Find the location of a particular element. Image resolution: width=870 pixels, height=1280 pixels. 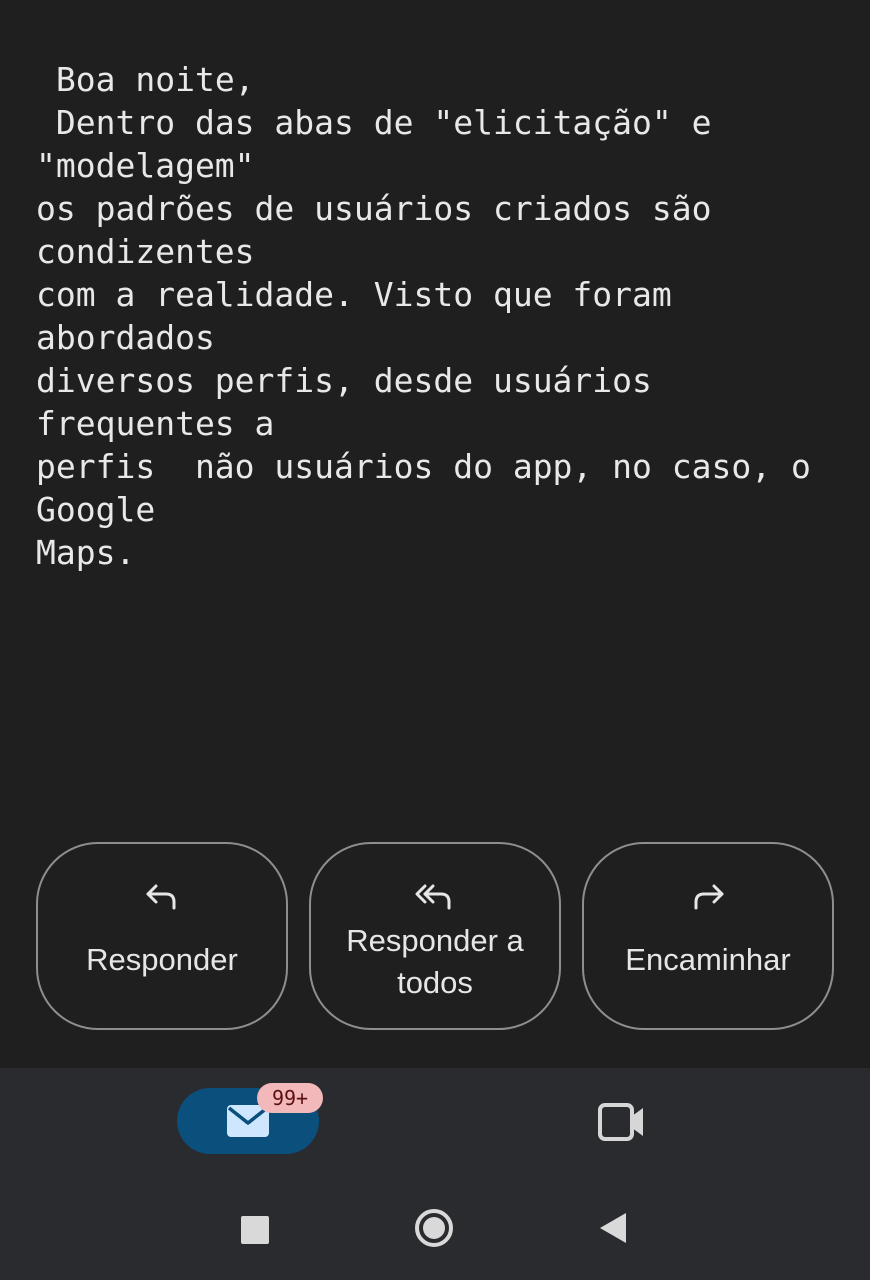

app-bottom-nav: 99+ is located at coordinates (435, 1120).